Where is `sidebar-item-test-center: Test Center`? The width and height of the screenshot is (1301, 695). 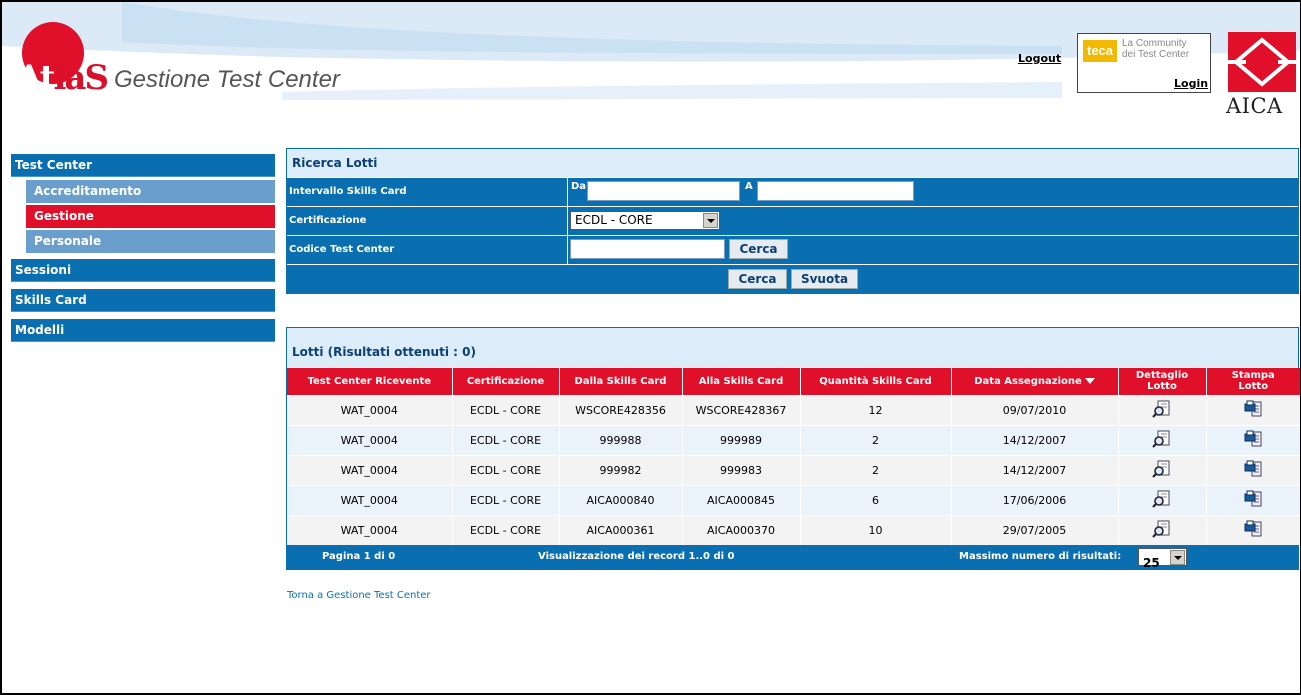 sidebar-item-test-center: Test Center is located at coordinates (143, 165).